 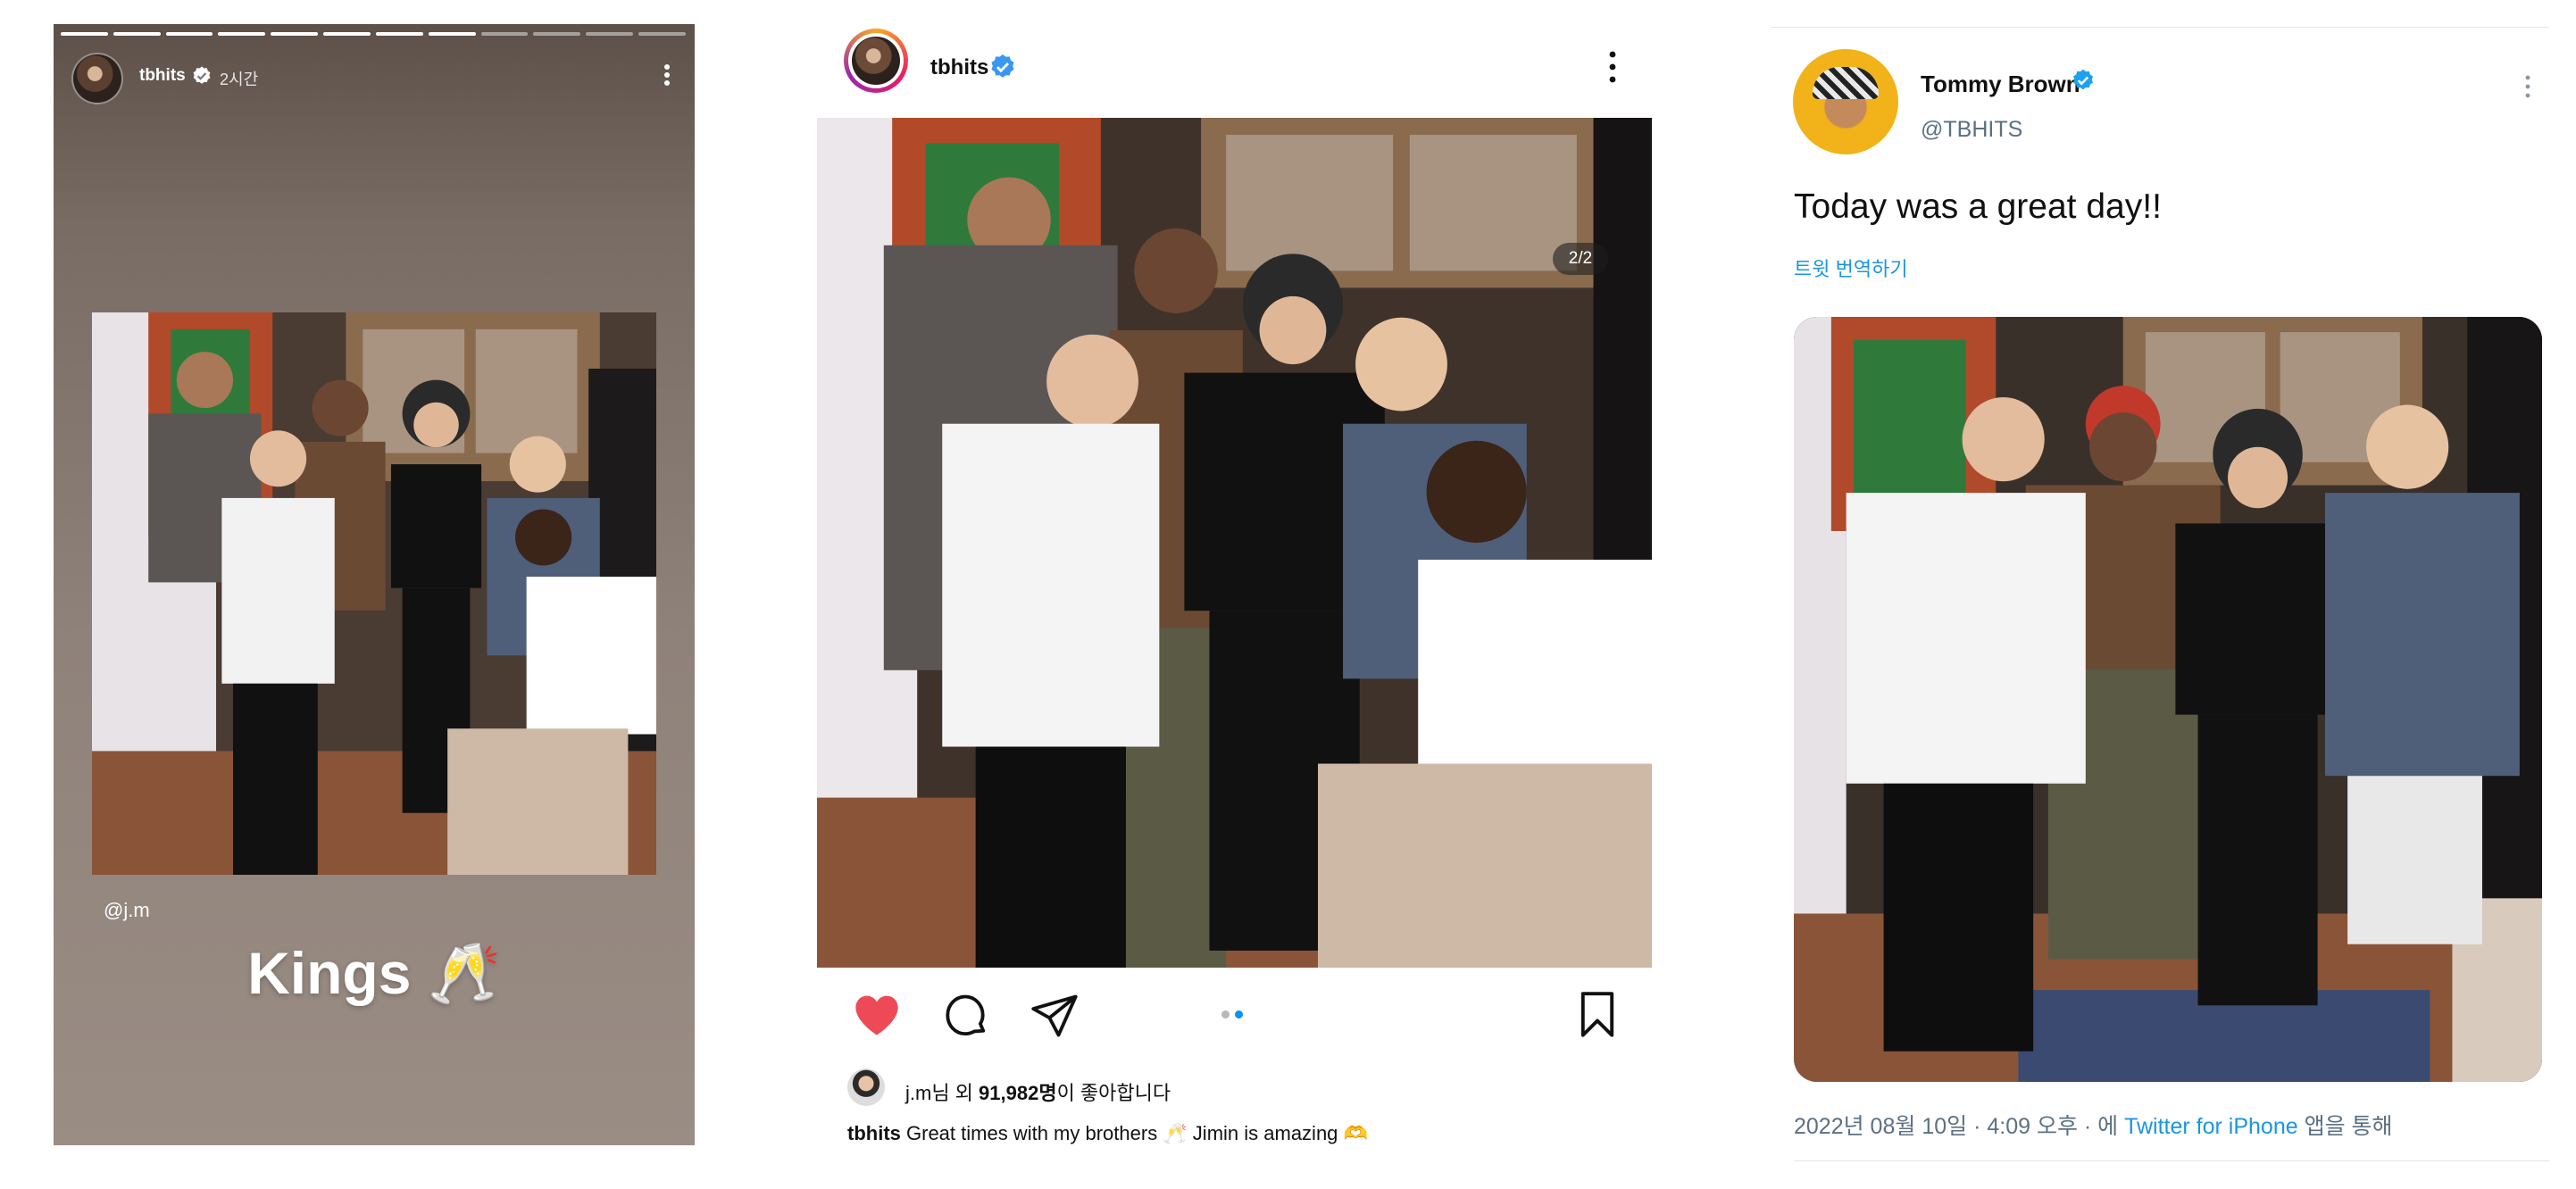 I want to click on translate-tweet-link: 트윗 번역하기, so click(x=1851, y=268).